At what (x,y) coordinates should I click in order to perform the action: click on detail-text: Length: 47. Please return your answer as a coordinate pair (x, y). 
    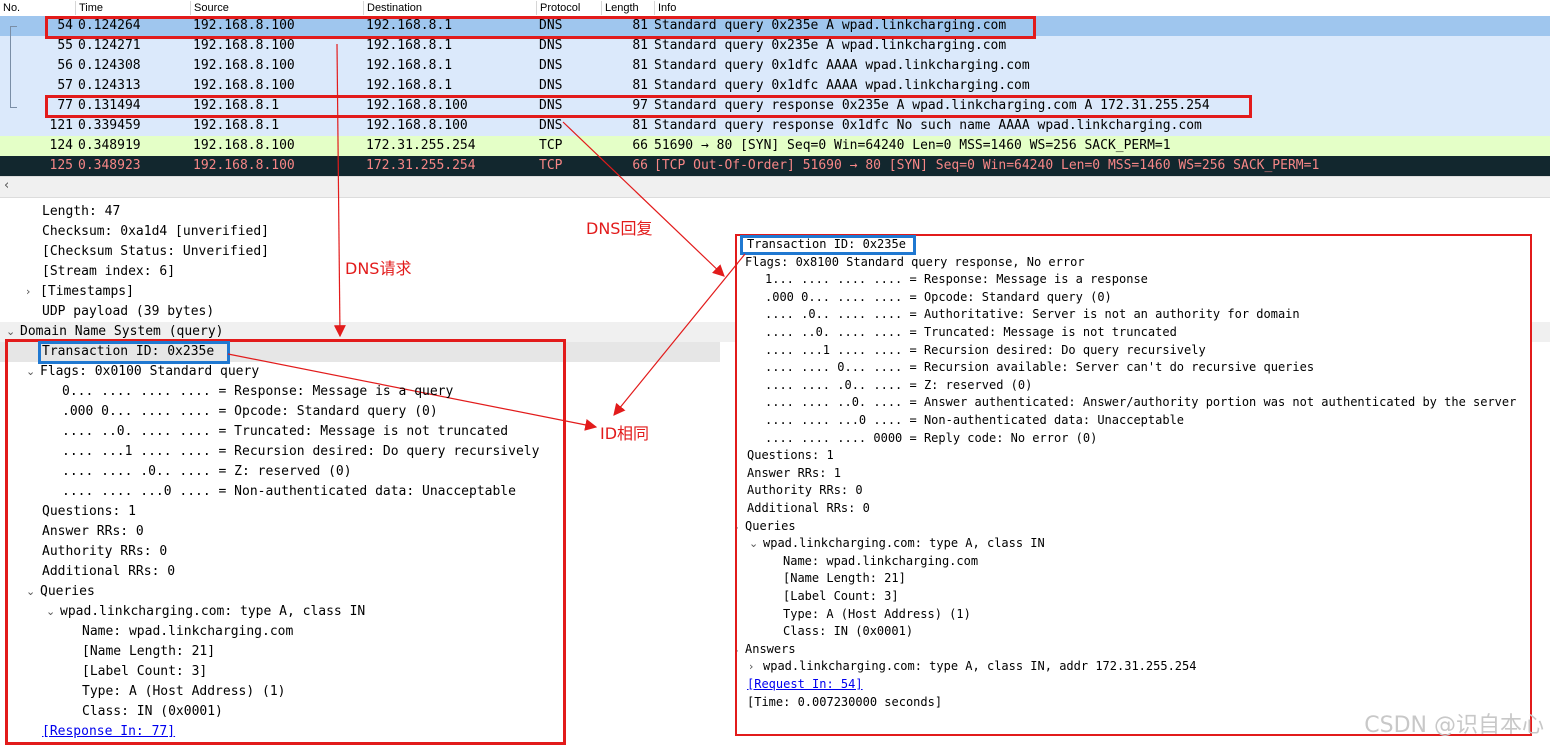
    Looking at the image, I should click on (81, 211).